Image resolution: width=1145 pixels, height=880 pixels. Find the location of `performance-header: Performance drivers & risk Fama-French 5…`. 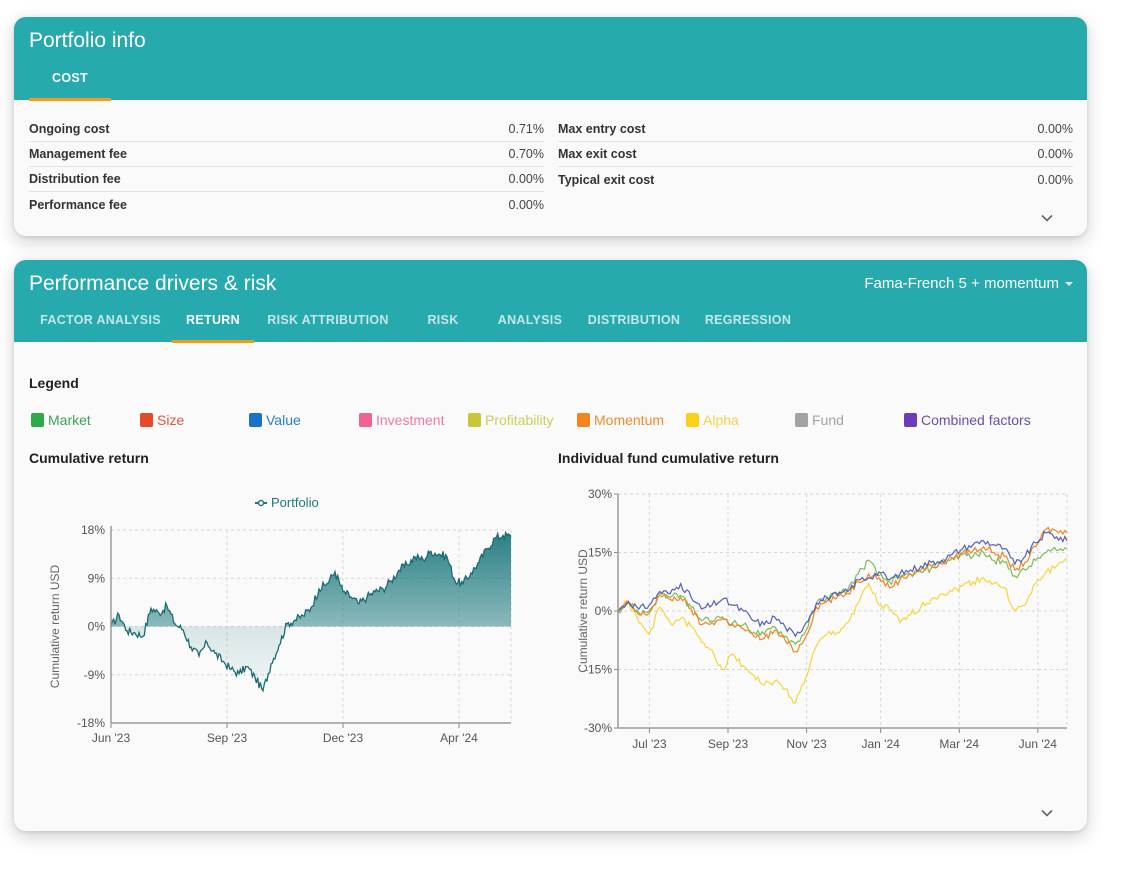

performance-header: Performance drivers & risk Fama-French 5… is located at coordinates (550, 301).